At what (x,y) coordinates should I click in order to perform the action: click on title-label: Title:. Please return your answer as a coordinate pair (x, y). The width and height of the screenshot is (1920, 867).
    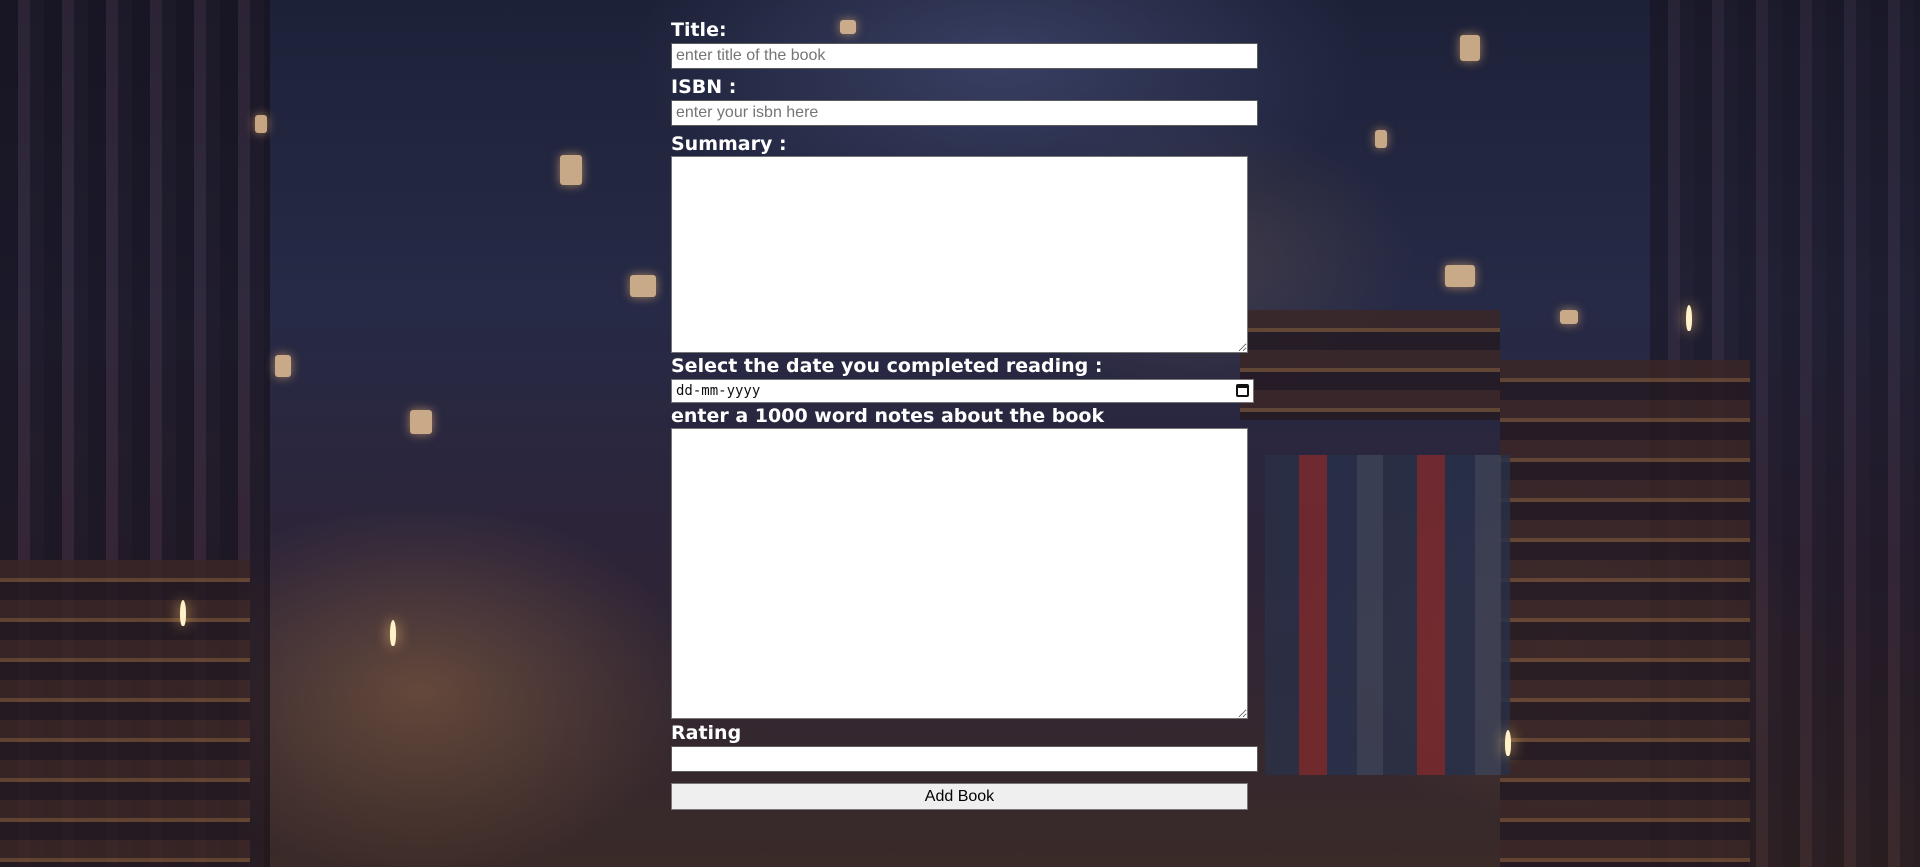
    Looking at the image, I should click on (699, 30).